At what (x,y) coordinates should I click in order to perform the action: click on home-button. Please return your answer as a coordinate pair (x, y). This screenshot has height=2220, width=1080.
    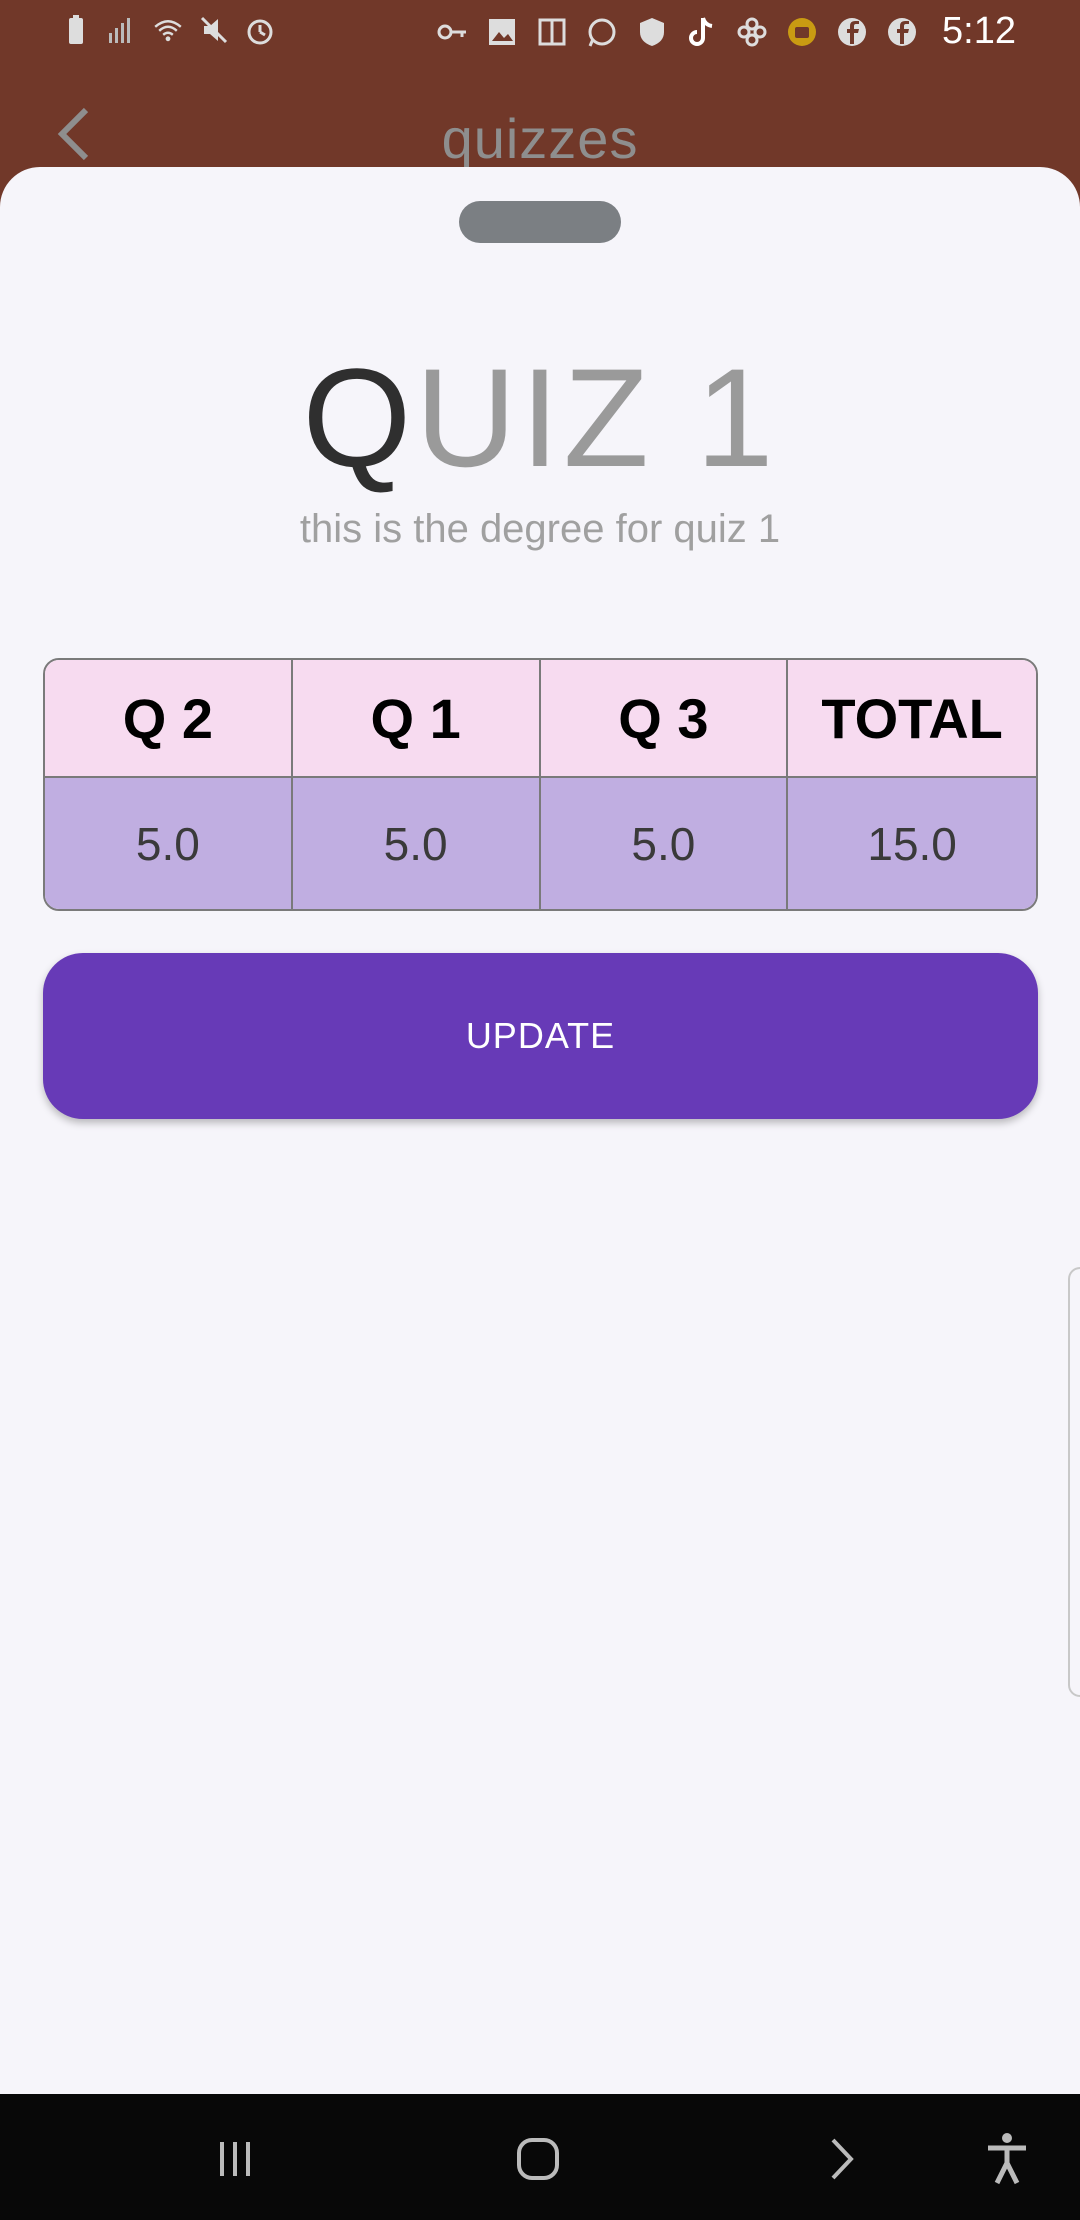
    Looking at the image, I should click on (538, 2159).